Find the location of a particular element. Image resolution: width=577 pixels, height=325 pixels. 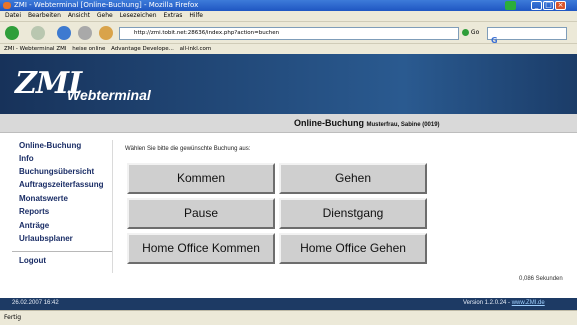

dienstgang-button: Dienstgang is located at coordinates (353, 213).